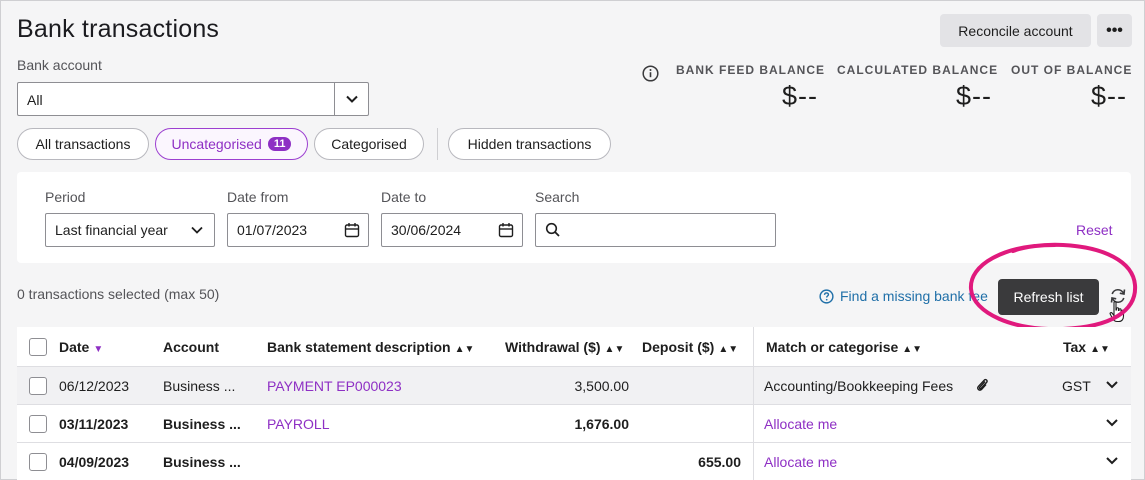  Describe the element at coordinates (74, 346) in the screenshot. I see `column-header-date-label: Date` at that location.